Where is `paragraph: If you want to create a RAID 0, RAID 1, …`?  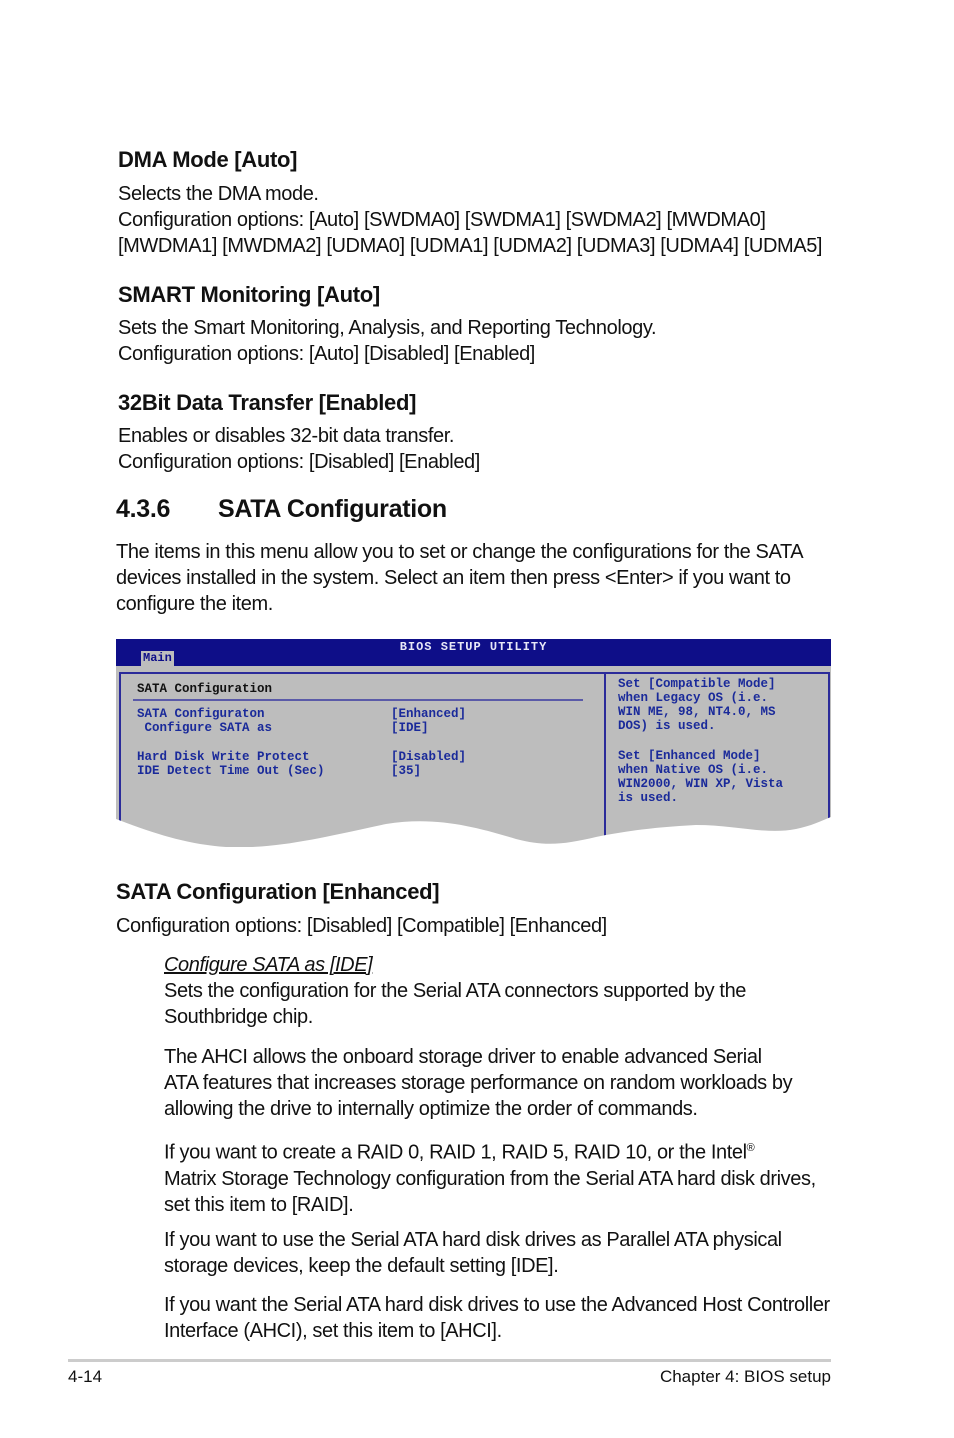
paragraph: If you want to create a RAID 0, RAID 1, … is located at coordinates (490, 1176).